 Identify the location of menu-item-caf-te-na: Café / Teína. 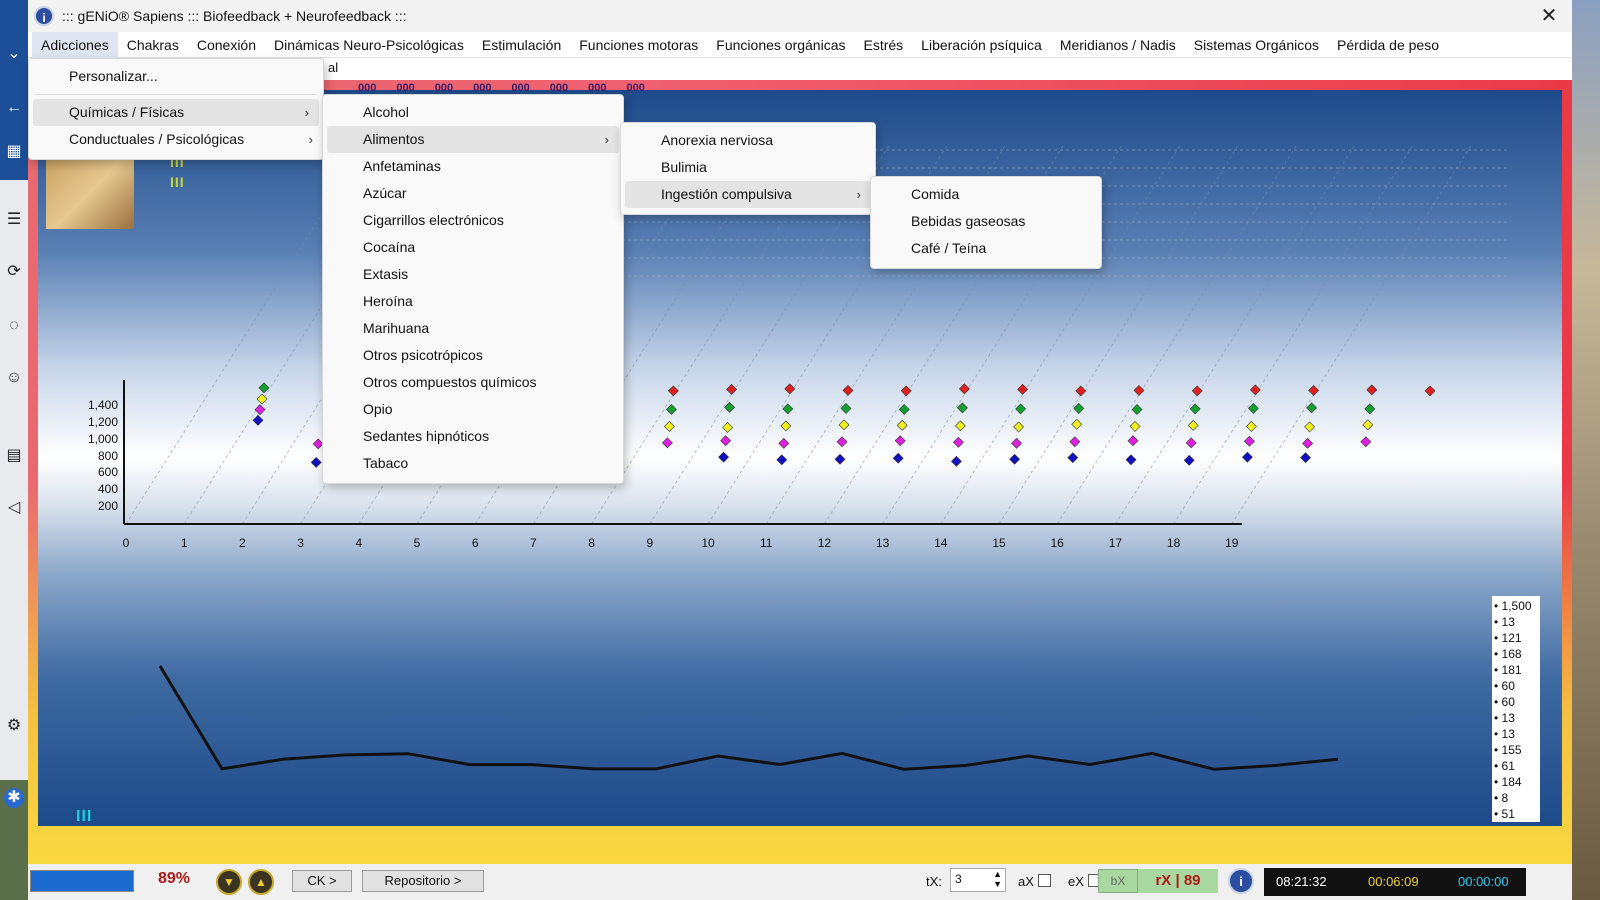
(986, 248).